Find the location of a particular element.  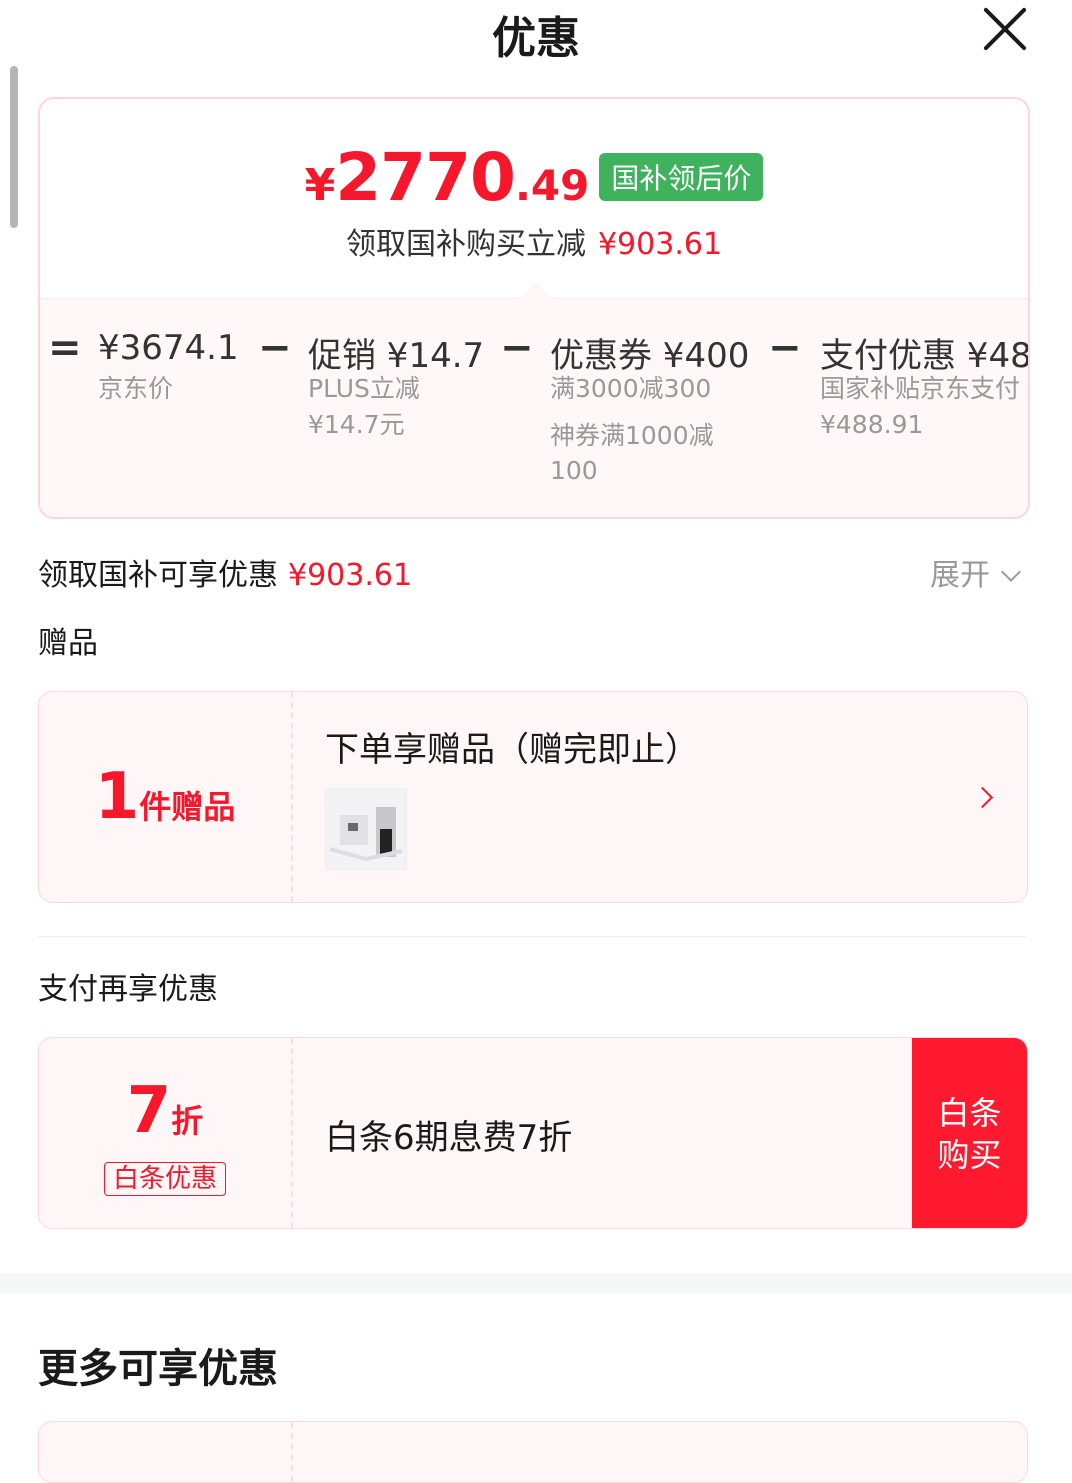

equals-operator: = is located at coordinates (65, 348).